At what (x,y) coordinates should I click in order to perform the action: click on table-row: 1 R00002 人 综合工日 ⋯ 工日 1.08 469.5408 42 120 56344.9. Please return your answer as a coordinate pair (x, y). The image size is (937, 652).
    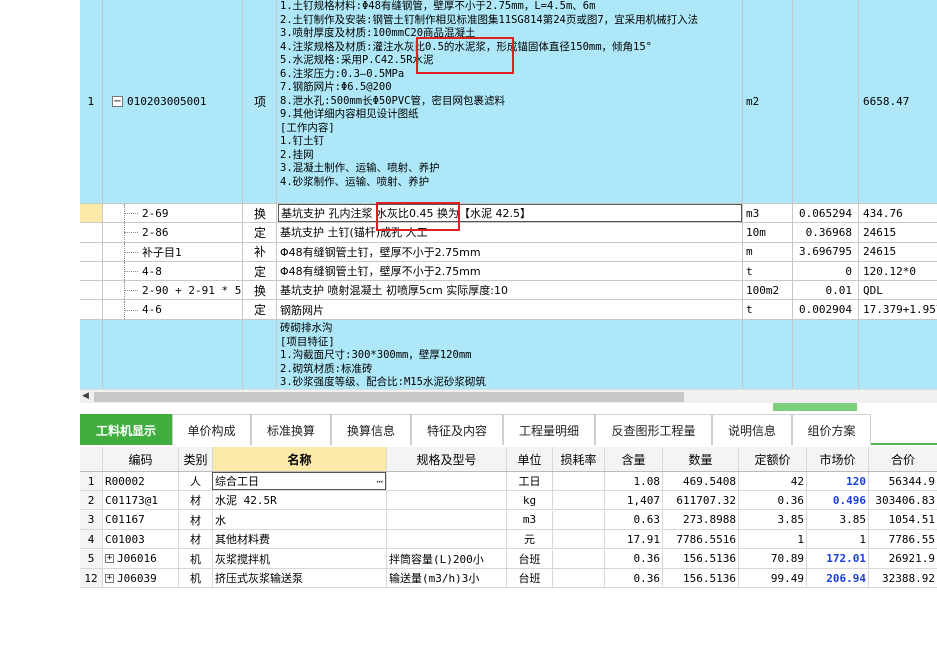
    Looking at the image, I should click on (508, 481).